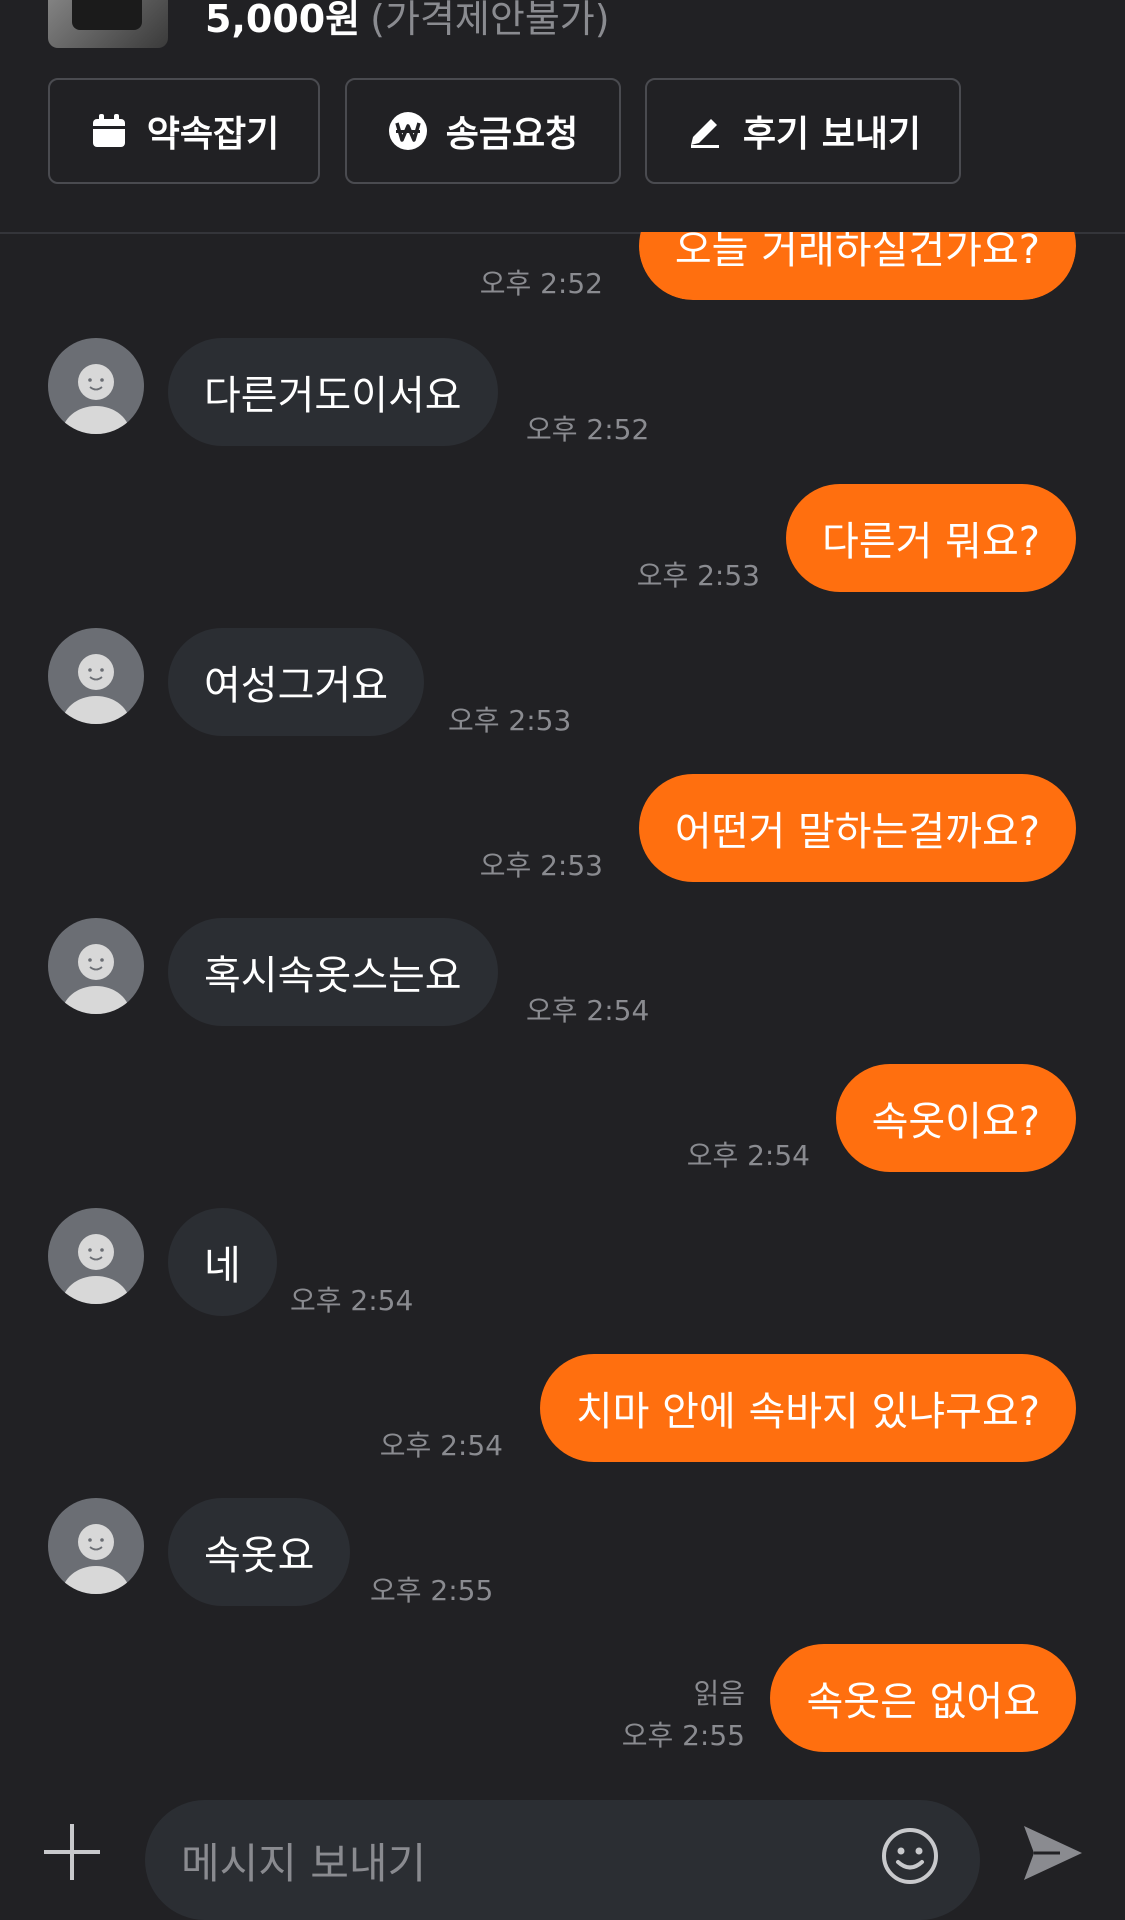  Describe the element at coordinates (296, 686) in the screenshot. I see `message-text: 여성그거요` at that location.